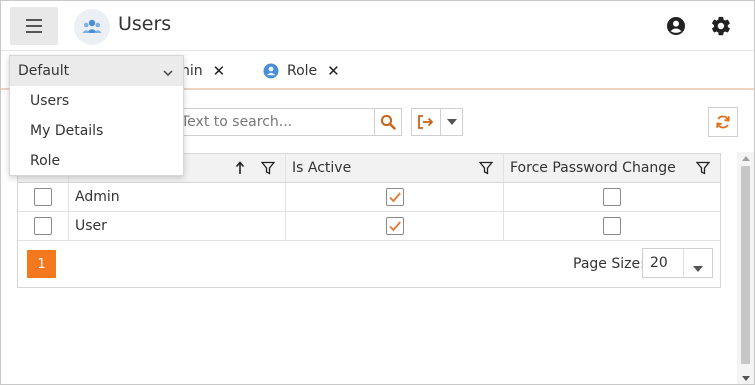 This screenshot has height=385, width=755. Describe the element at coordinates (34, 26) in the screenshot. I see `menu-button` at that location.